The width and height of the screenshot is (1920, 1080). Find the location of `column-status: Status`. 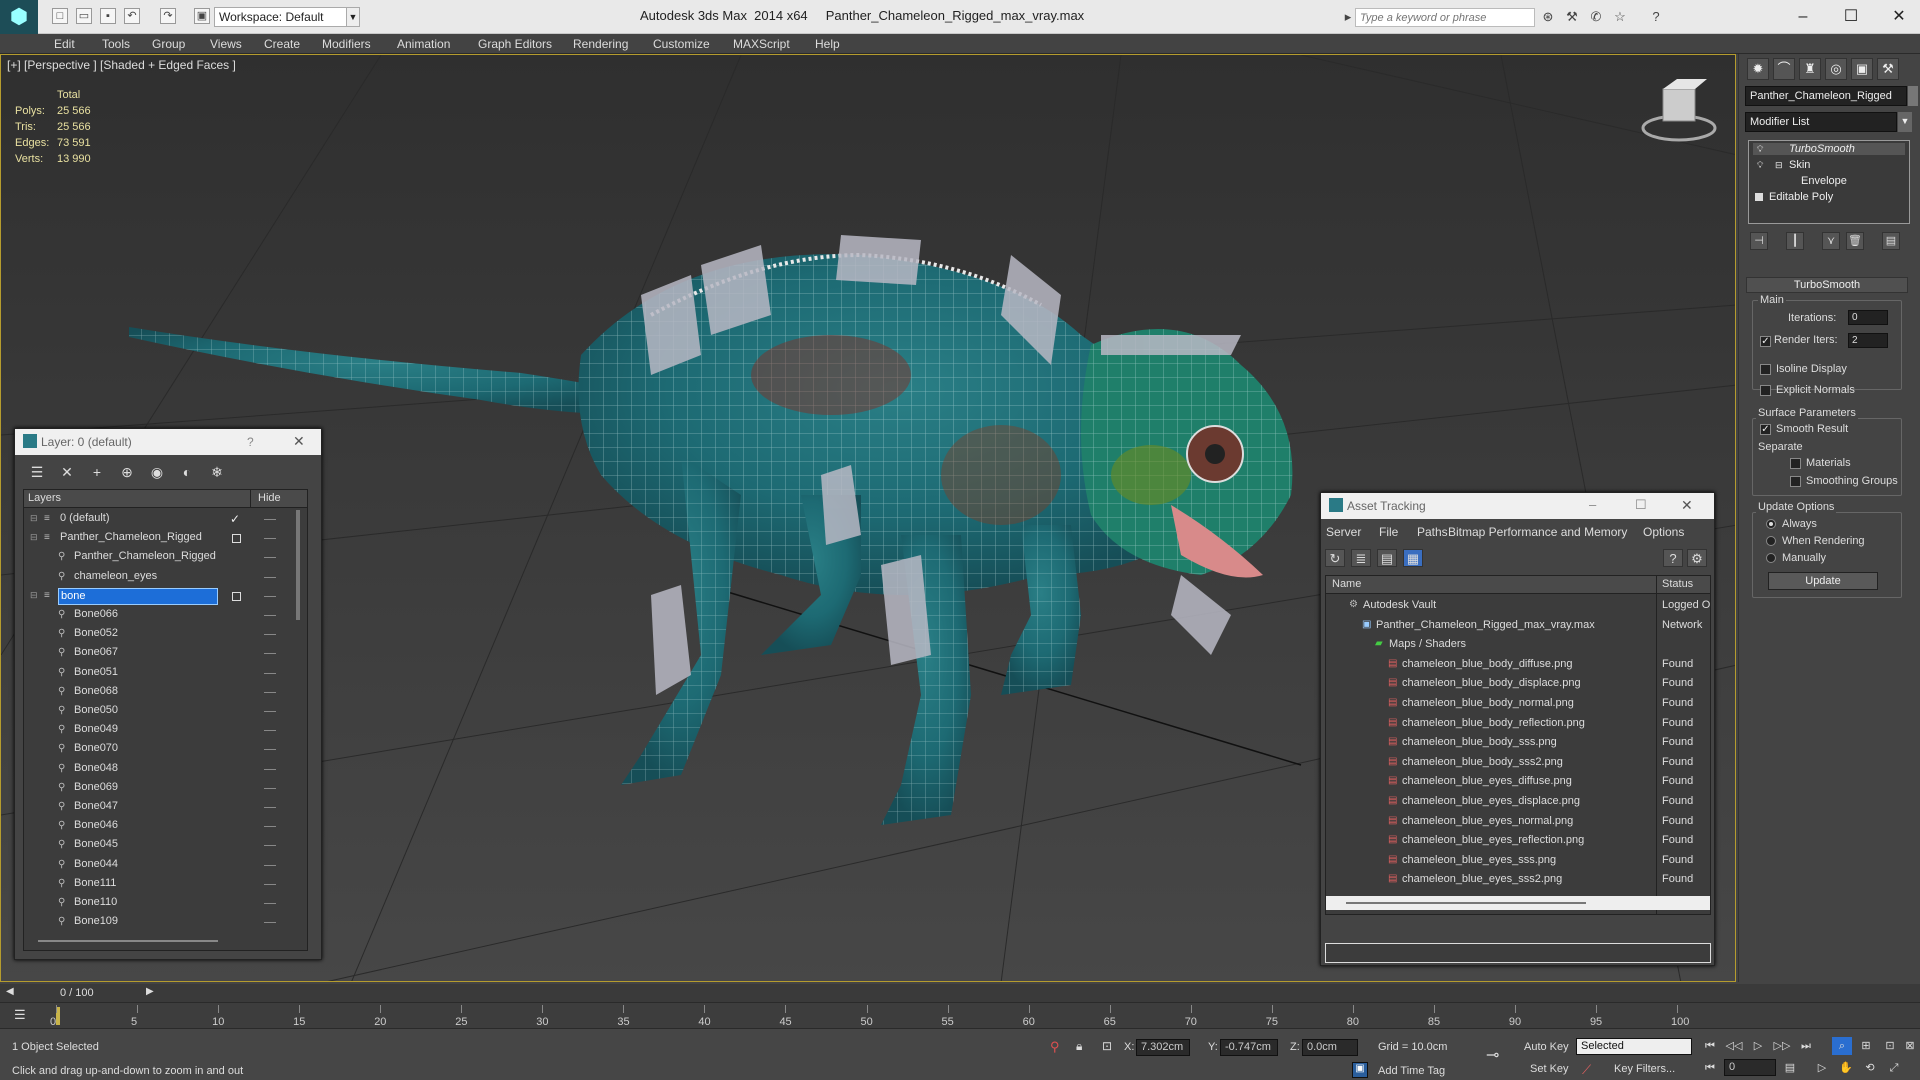

column-status: Status is located at coordinates (1677, 584).